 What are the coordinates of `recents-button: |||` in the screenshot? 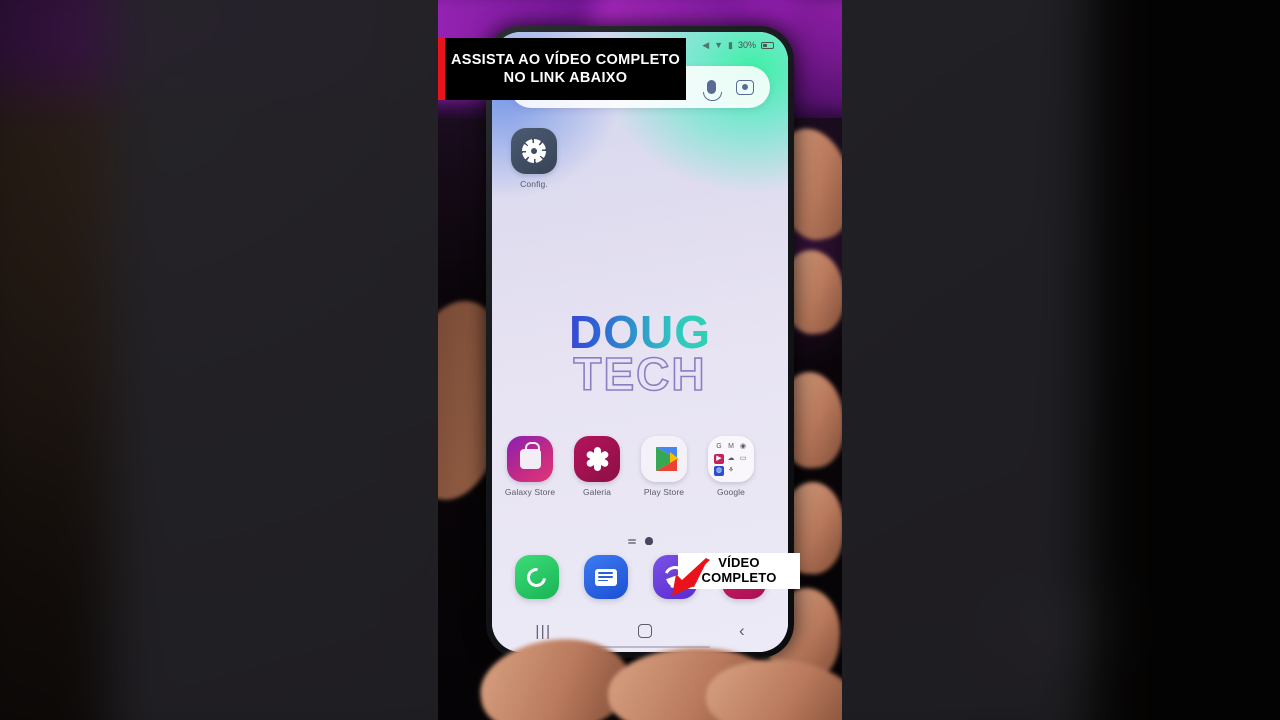 It's located at (543, 631).